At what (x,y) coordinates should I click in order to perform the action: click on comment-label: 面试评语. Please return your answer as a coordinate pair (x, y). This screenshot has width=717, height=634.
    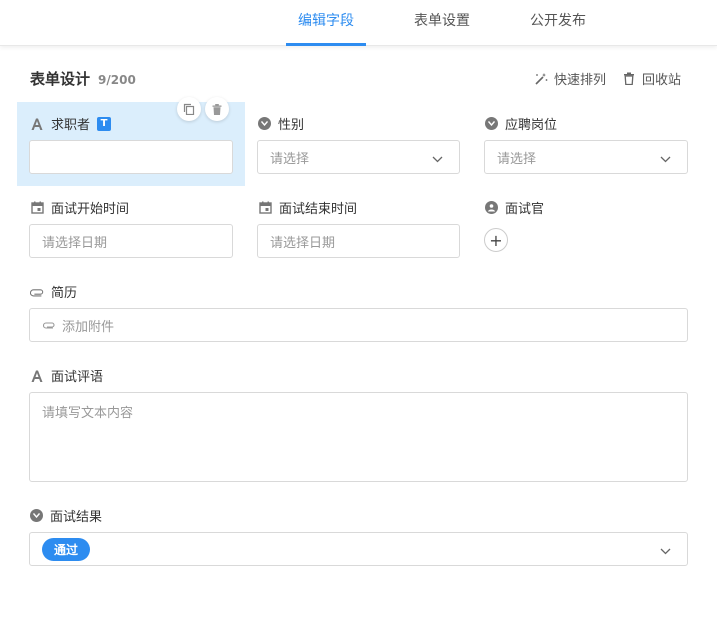
    Looking at the image, I should click on (66, 375).